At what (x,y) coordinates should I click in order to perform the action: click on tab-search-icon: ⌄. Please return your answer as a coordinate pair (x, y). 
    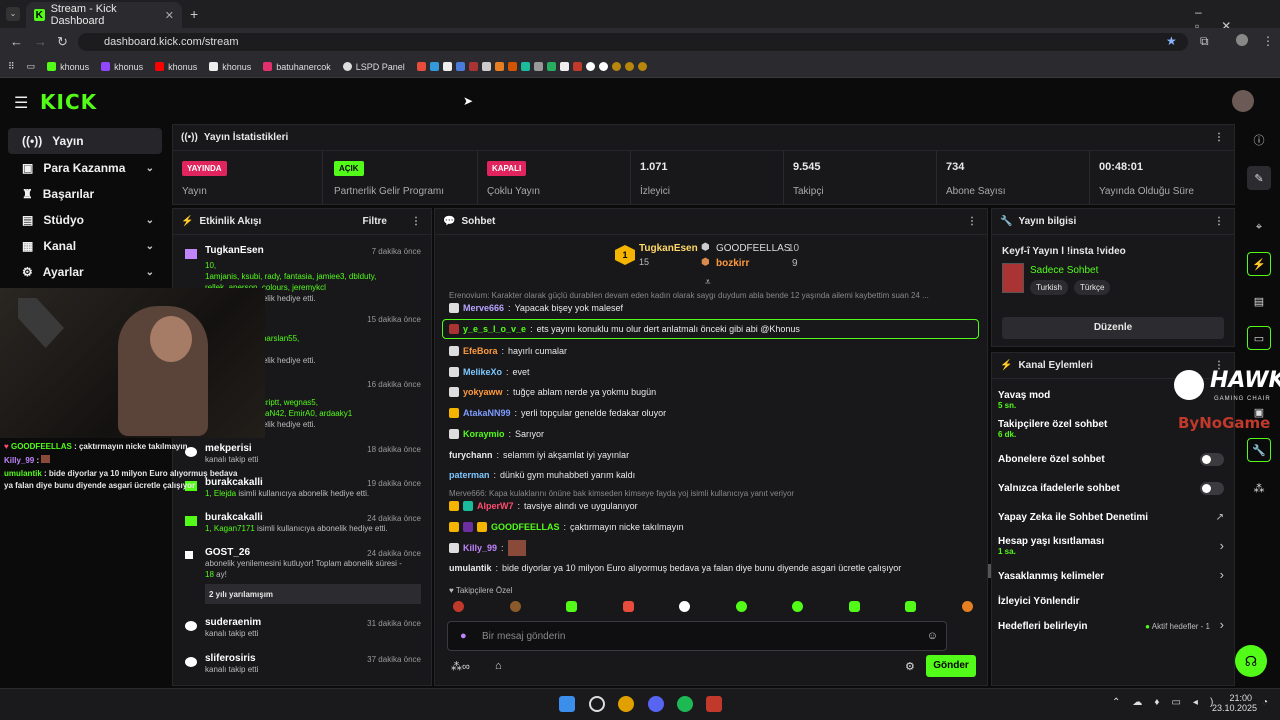
    Looking at the image, I should click on (13, 14).